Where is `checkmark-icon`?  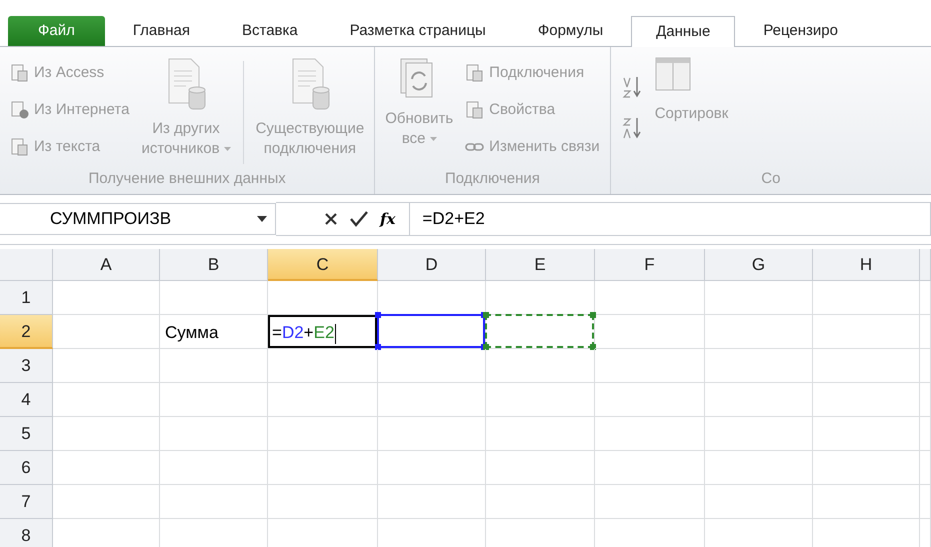 checkmark-icon is located at coordinates (359, 218).